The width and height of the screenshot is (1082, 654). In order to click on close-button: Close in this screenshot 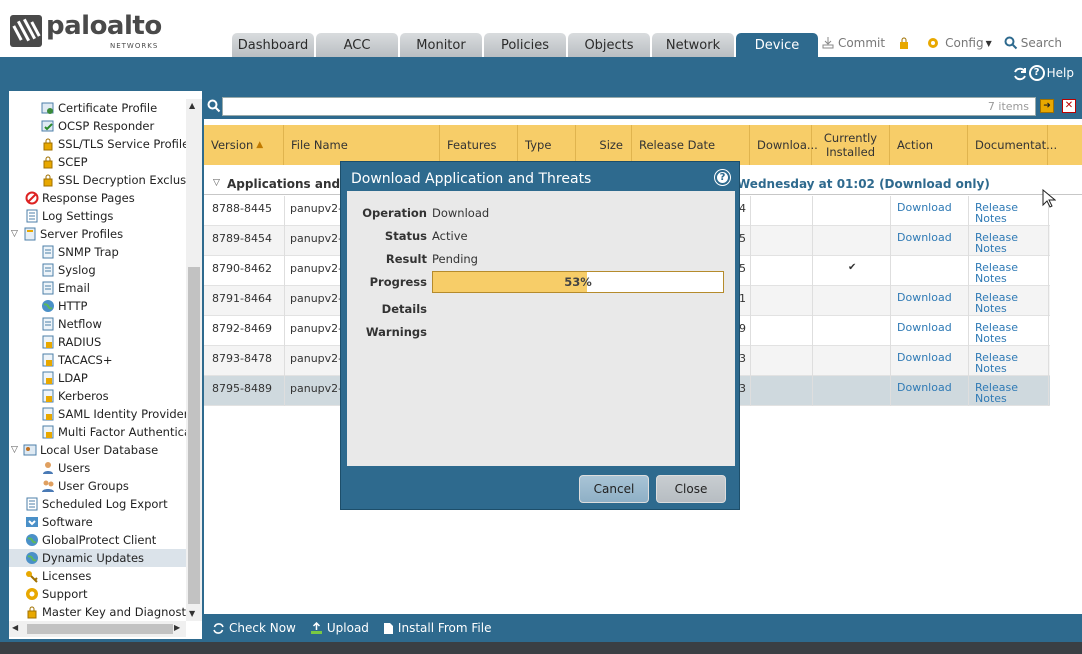, I will do `click(691, 489)`.